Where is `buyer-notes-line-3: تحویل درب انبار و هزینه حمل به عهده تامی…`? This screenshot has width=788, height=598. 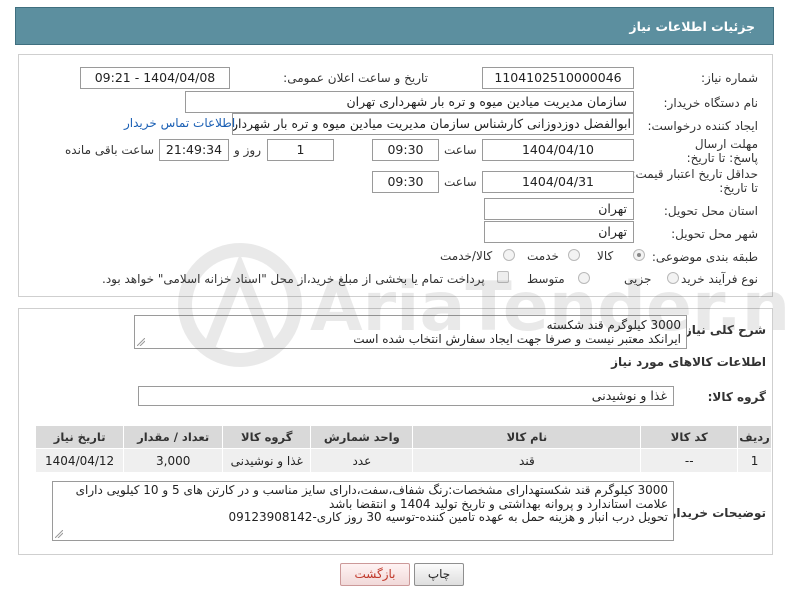 buyer-notes-line-3: تحویل درب انبار و هزینه حمل به عهده تامی… is located at coordinates (448, 517).